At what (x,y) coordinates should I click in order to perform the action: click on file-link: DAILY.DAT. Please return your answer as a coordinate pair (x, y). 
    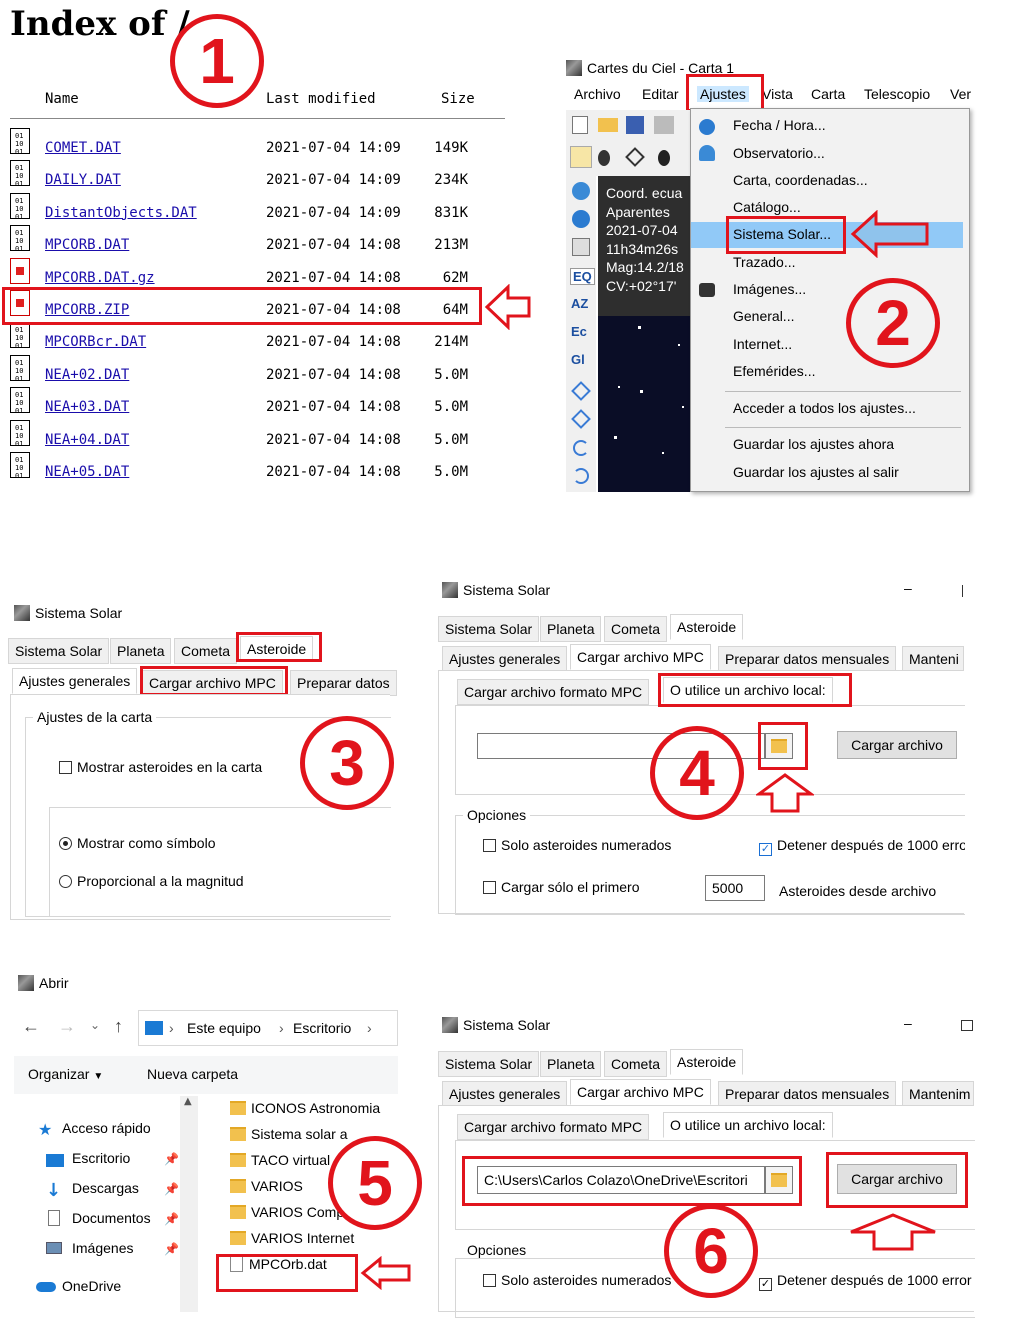
    Looking at the image, I should click on (83, 180).